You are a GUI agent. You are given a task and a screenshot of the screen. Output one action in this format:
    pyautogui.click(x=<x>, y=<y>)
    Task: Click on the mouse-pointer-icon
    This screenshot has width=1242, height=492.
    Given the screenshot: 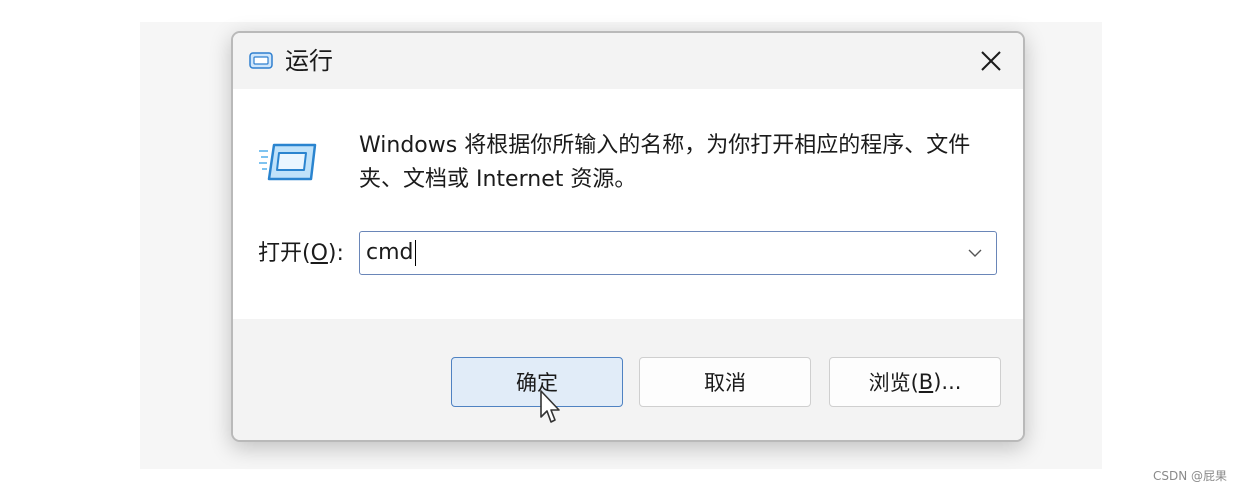 What is the action you would take?
    pyautogui.click(x=550, y=406)
    